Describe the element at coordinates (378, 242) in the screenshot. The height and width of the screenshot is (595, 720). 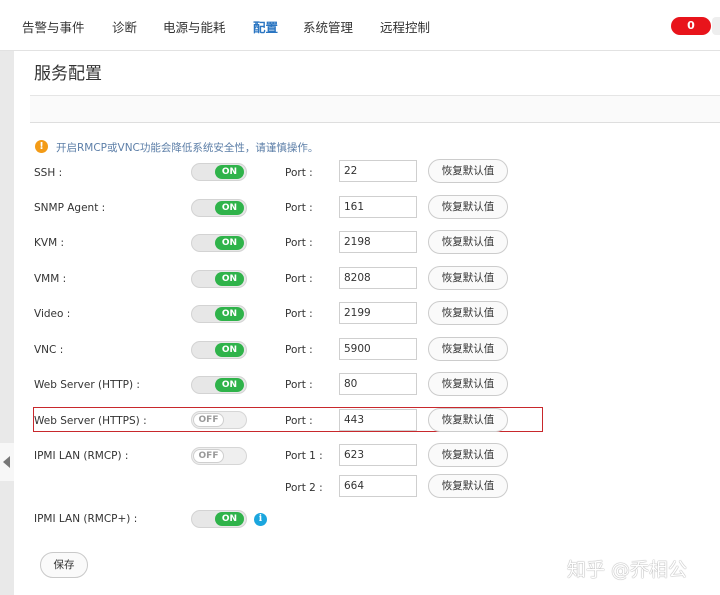
I see `kvm-port-input: 2198` at that location.